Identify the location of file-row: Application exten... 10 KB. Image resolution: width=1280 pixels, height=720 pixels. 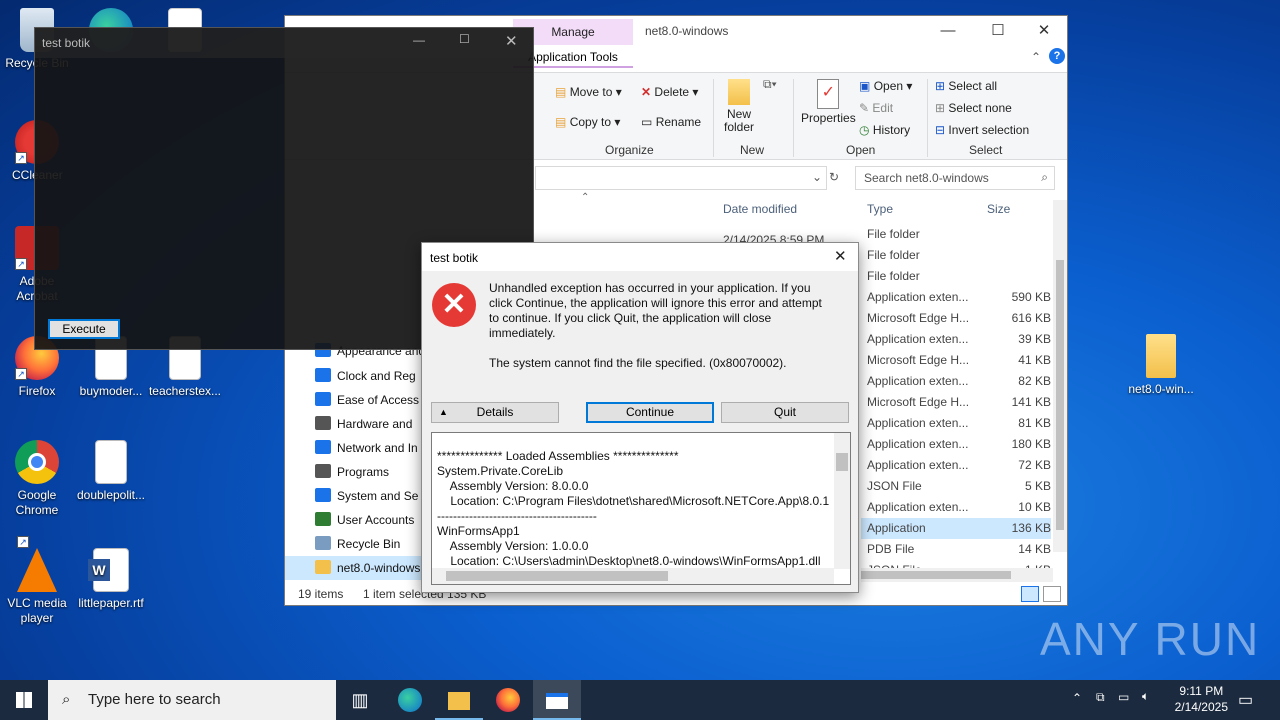
(956, 507).